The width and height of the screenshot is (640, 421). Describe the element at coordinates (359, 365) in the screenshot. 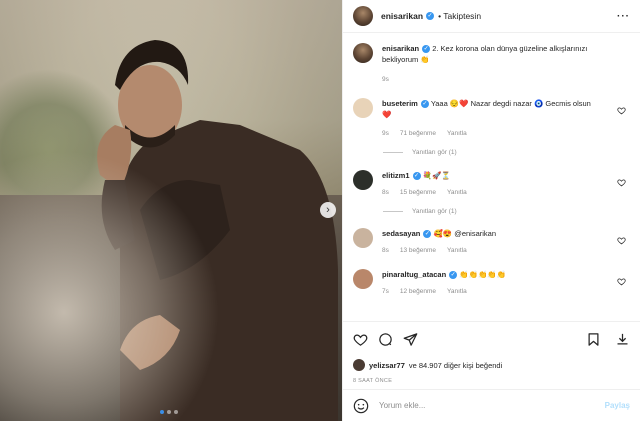

I see `liker-avatar` at that location.